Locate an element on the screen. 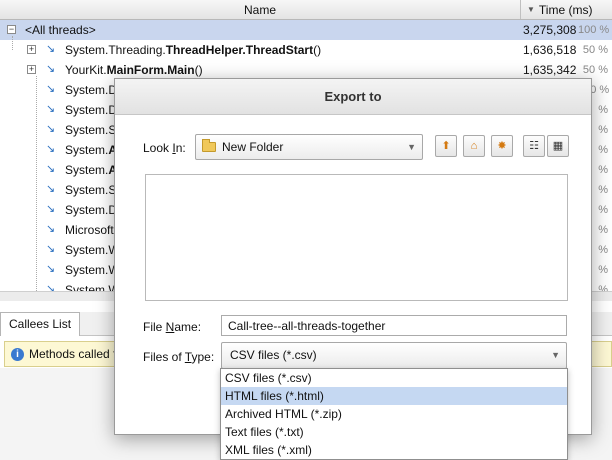 The height and width of the screenshot is (460, 612). file-type-option: Archived HTML (*.zip) is located at coordinates (394, 414).